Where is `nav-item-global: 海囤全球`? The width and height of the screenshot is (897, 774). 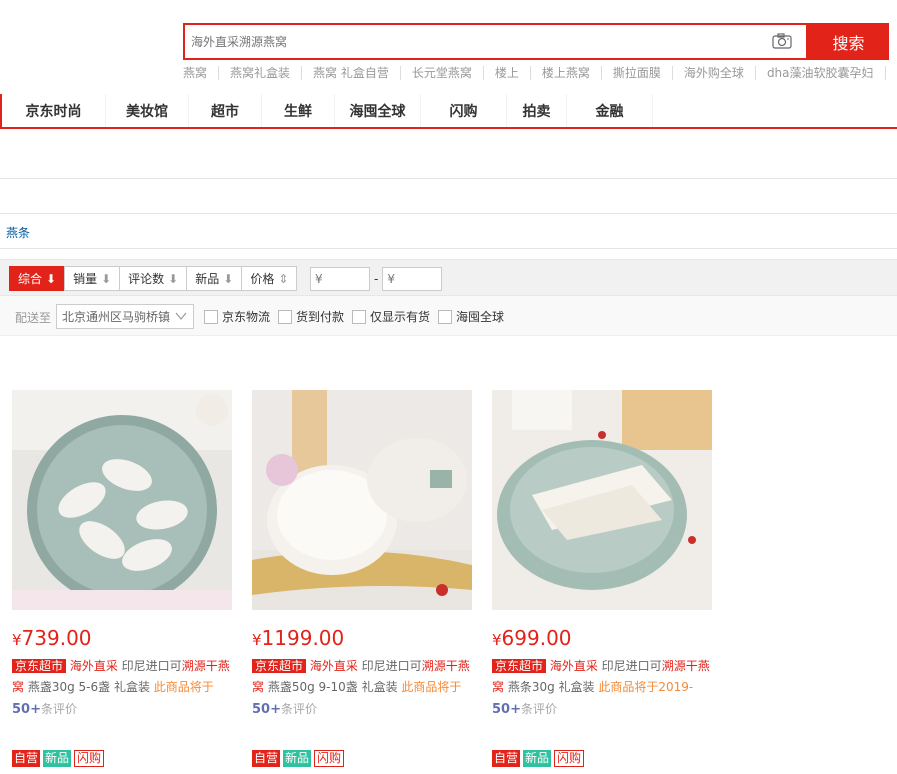 nav-item-global: 海囤全球 is located at coordinates (378, 110).